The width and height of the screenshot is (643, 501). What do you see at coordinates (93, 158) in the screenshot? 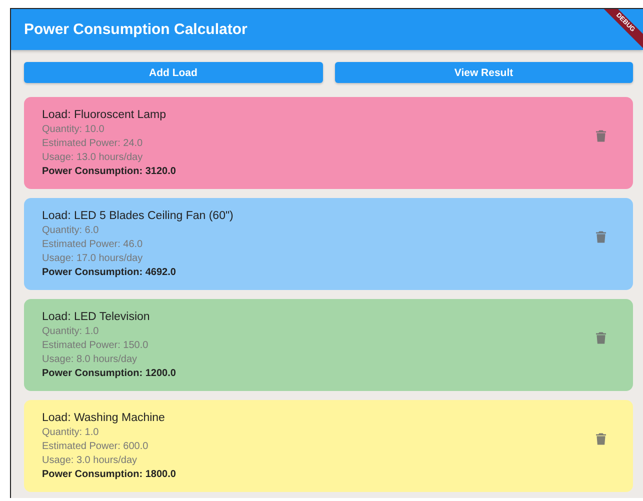
I see `usage-text: Usage: 13.0 hours/day` at bounding box center [93, 158].